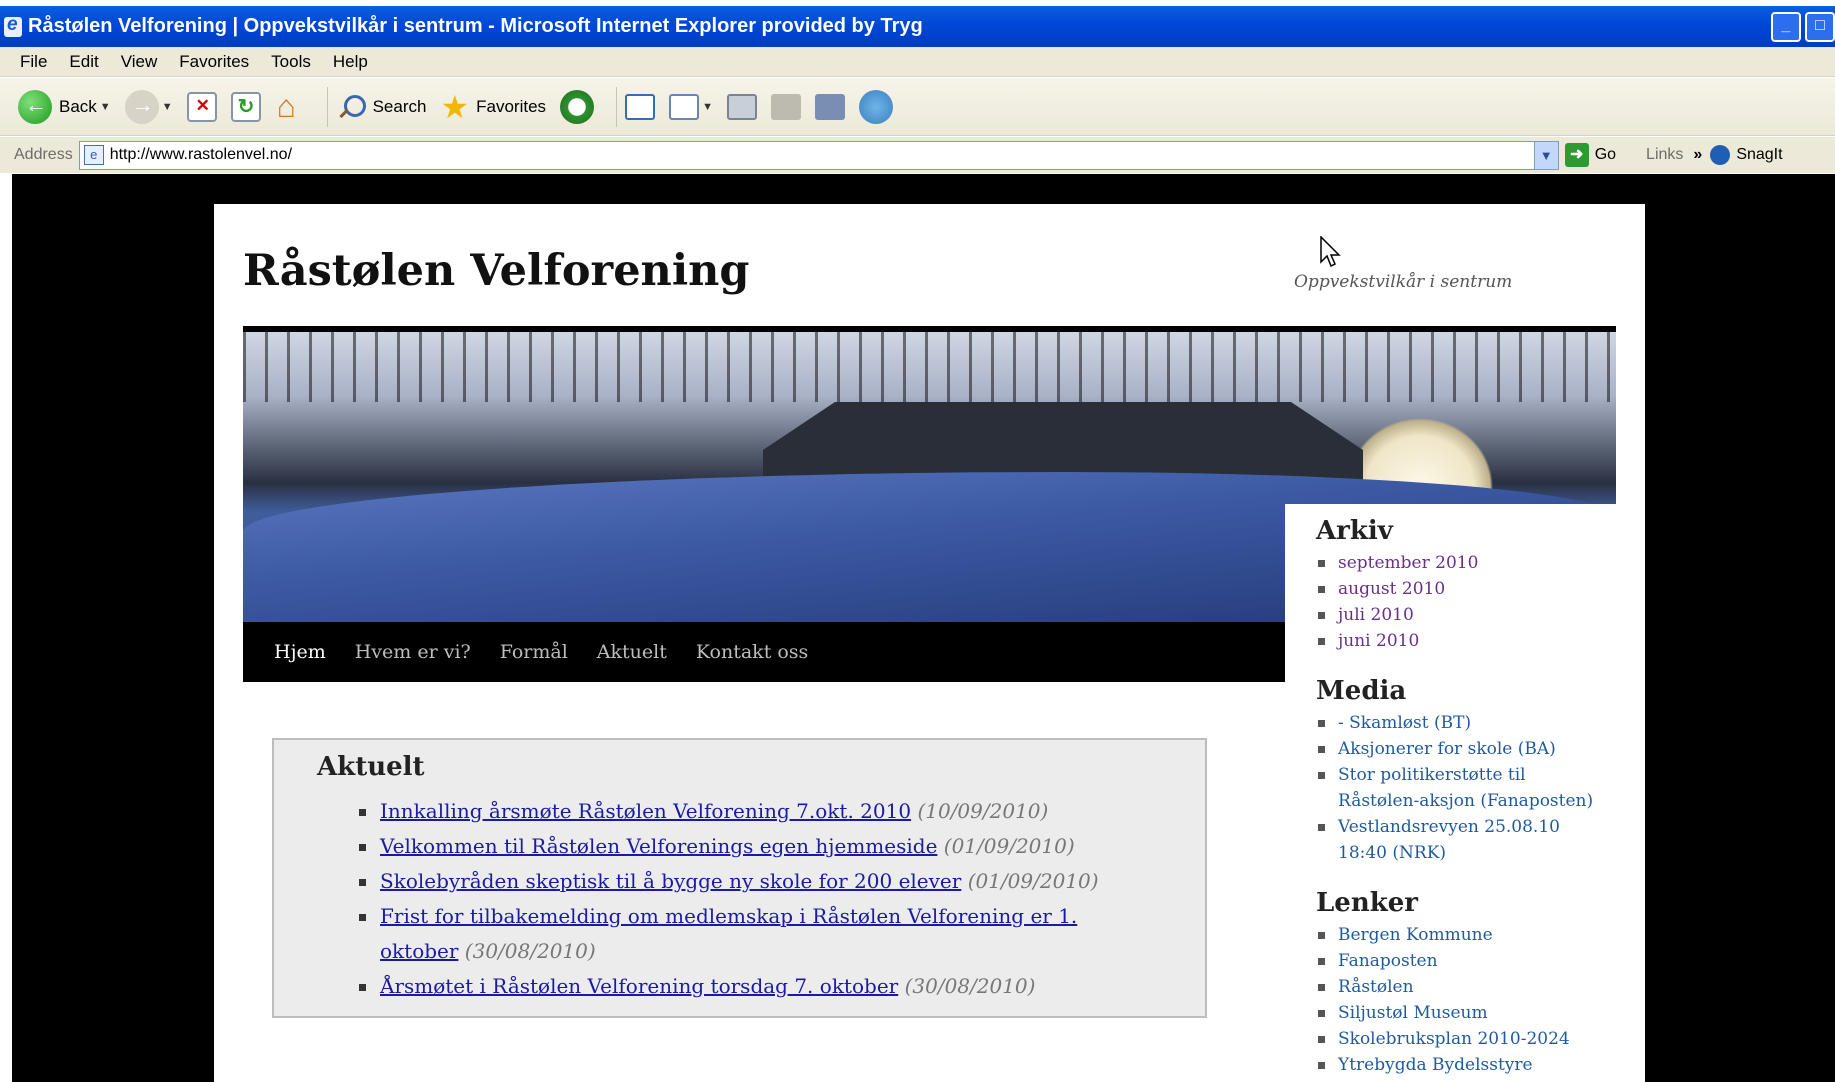 The width and height of the screenshot is (1835, 1082). I want to click on edit-button, so click(785, 106).